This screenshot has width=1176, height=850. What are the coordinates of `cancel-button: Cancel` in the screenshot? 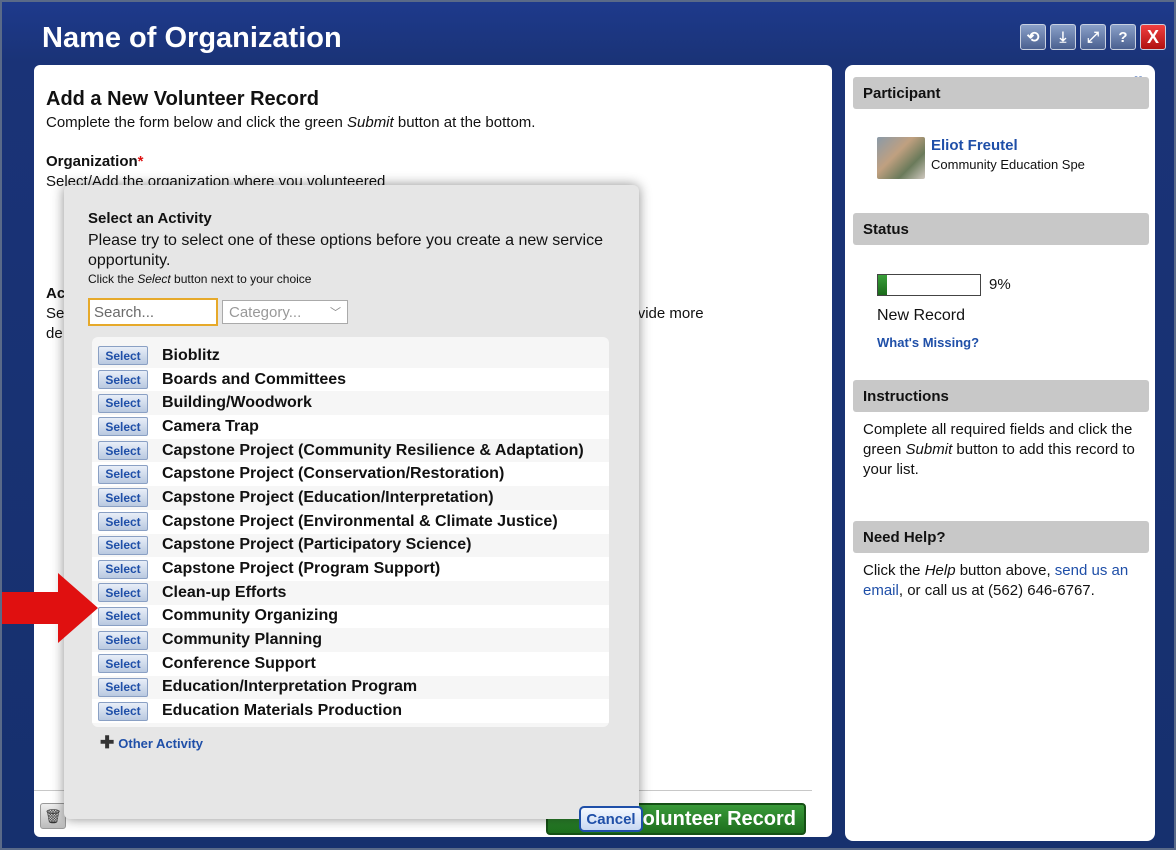 It's located at (611, 819).